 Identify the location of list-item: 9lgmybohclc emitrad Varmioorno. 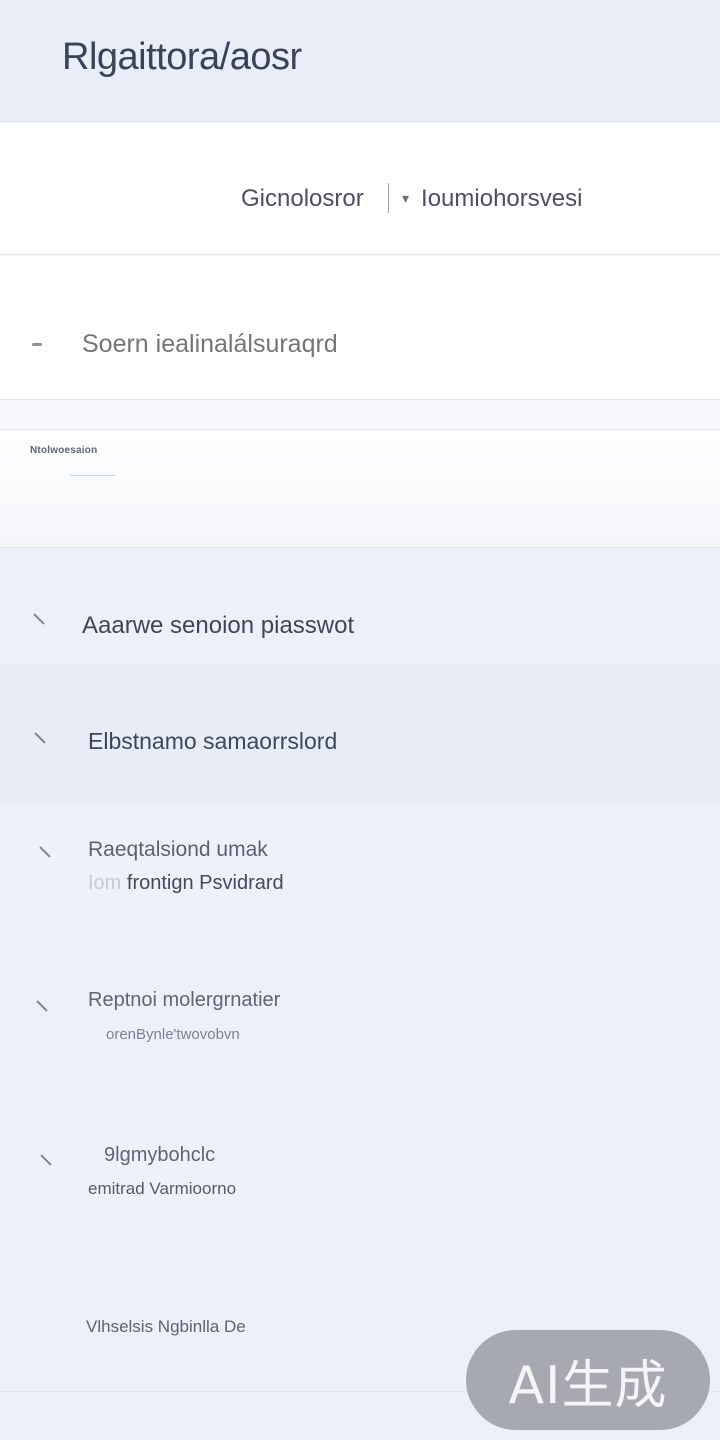
(360, 1190).